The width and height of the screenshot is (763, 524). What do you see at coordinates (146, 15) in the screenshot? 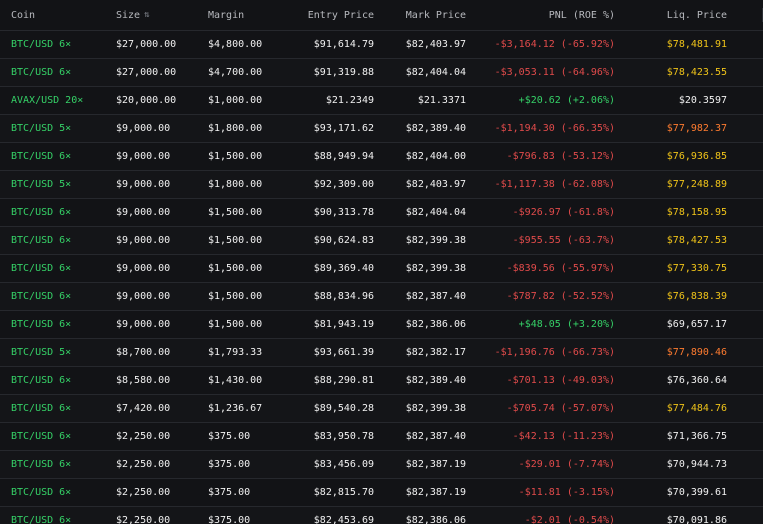
I see `sort-icon: ⇅` at bounding box center [146, 15].